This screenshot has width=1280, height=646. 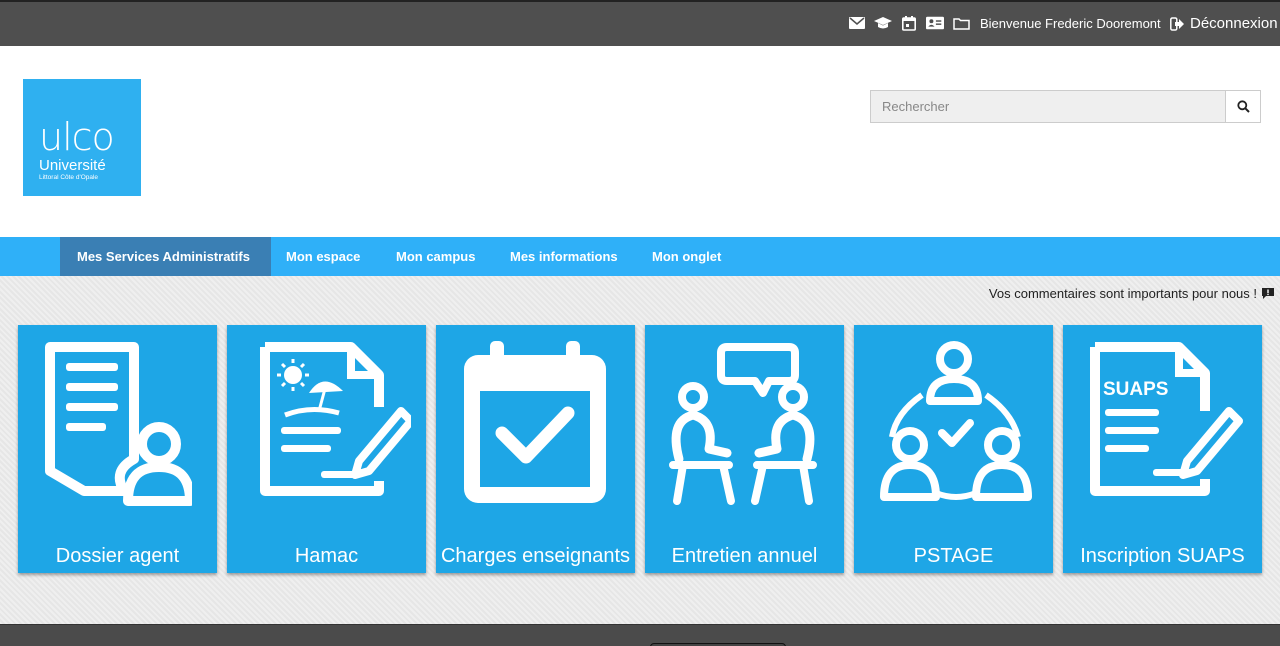 What do you see at coordinates (435, 256) in the screenshot?
I see `tab-mon-campus: Mon campus` at bounding box center [435, 256].